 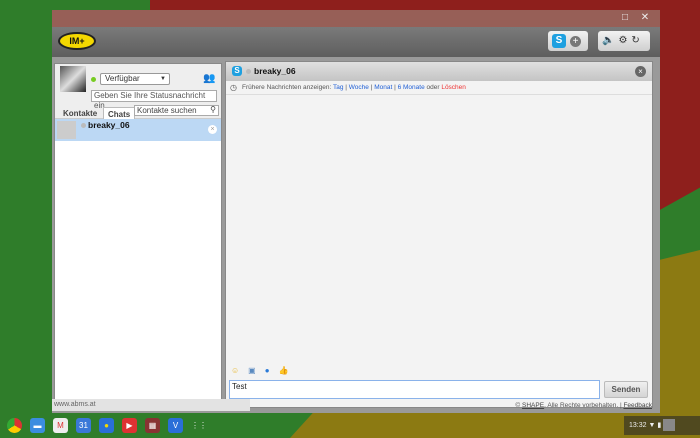 What do you see at coordinates (73, 79) in the screenshot?
I see `avatar` at bounding box center [73, 79].